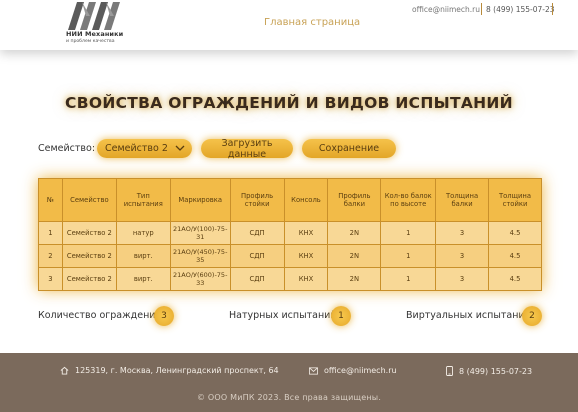  I want to click on mail-icon, so click(313, 370).